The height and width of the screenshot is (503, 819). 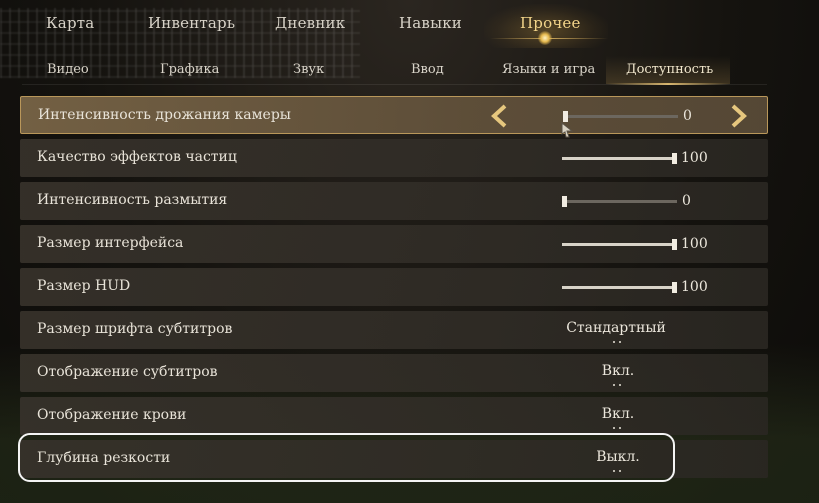 I want to click on divider, so click(x=394, y=84).